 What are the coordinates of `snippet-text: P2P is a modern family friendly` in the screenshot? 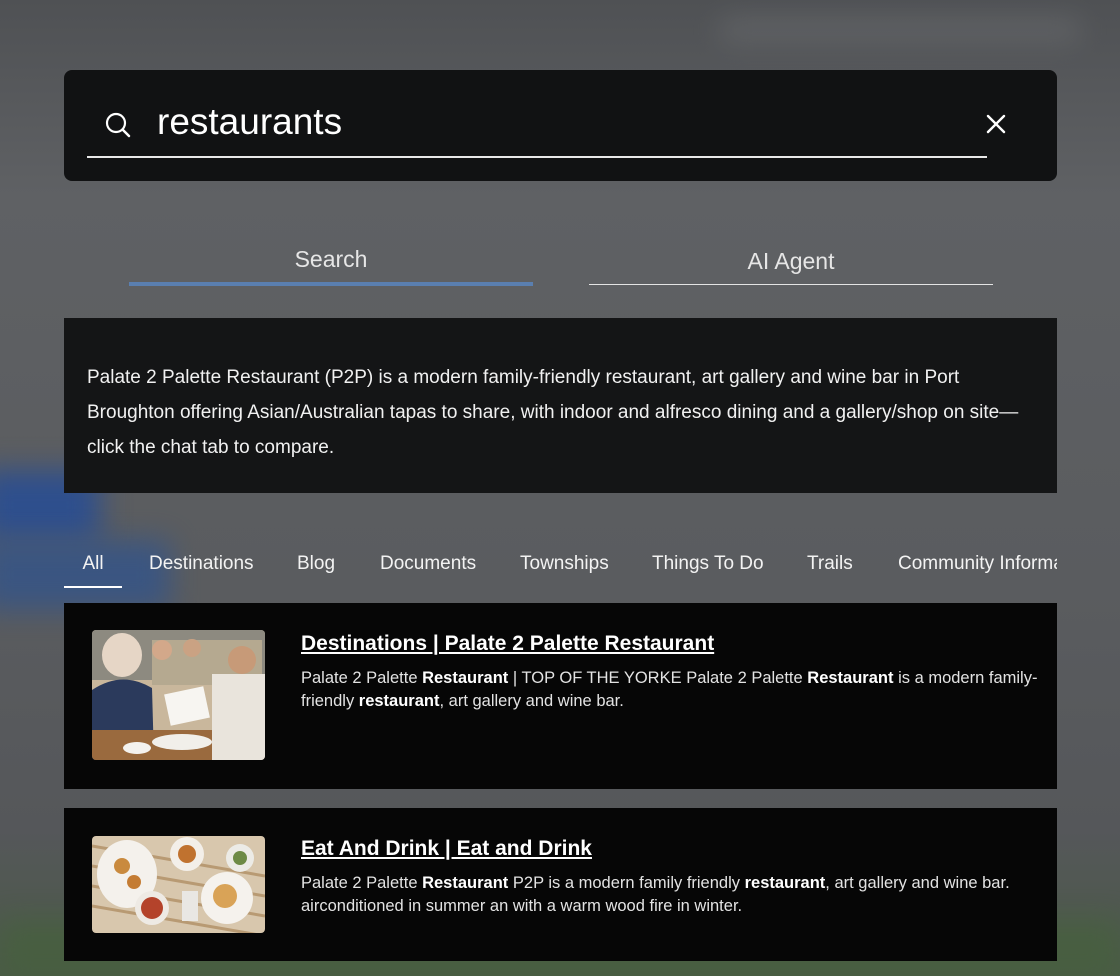 It's located at (626, 883).